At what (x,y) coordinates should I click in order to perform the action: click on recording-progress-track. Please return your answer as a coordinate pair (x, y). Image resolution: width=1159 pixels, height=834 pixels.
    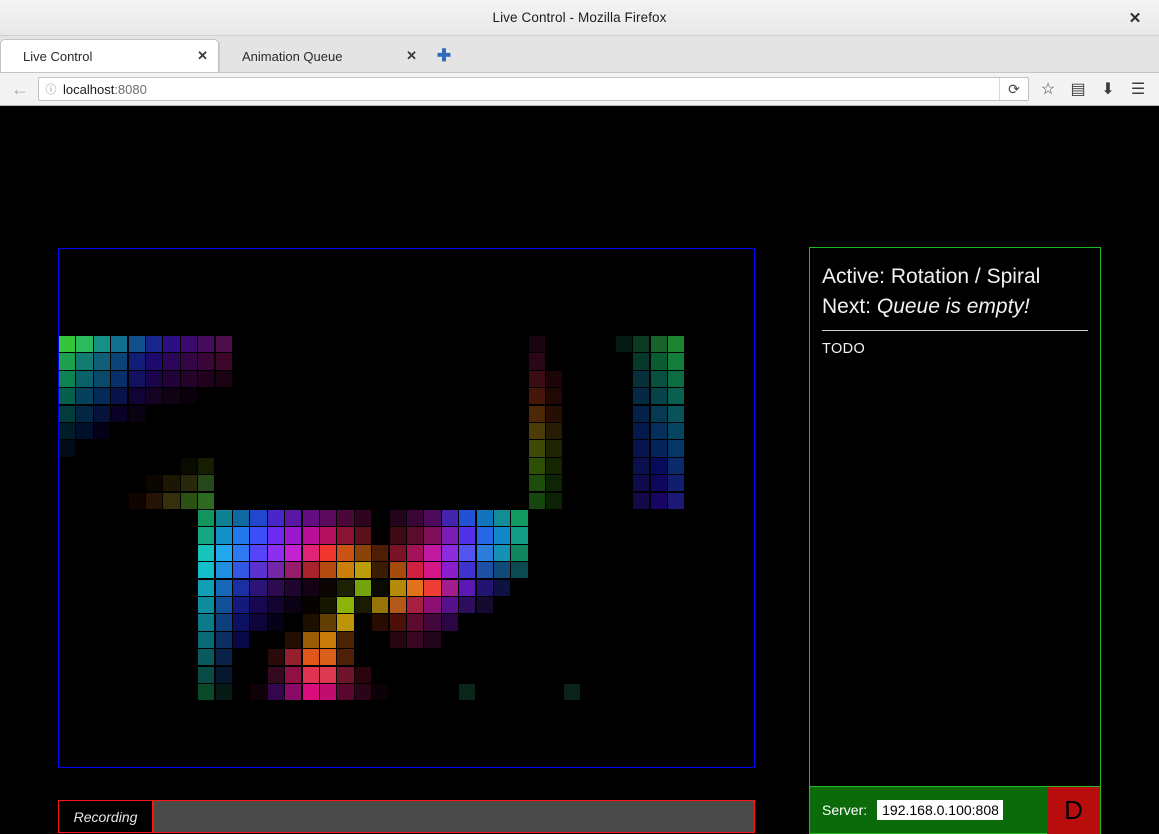
    Looking at the image, I should click on (454, 816).